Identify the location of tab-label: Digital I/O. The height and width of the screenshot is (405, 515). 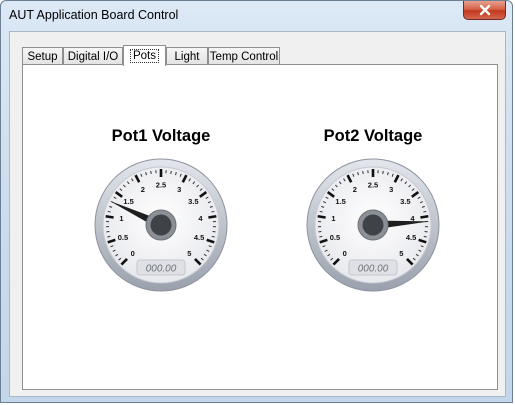
(93, 56).